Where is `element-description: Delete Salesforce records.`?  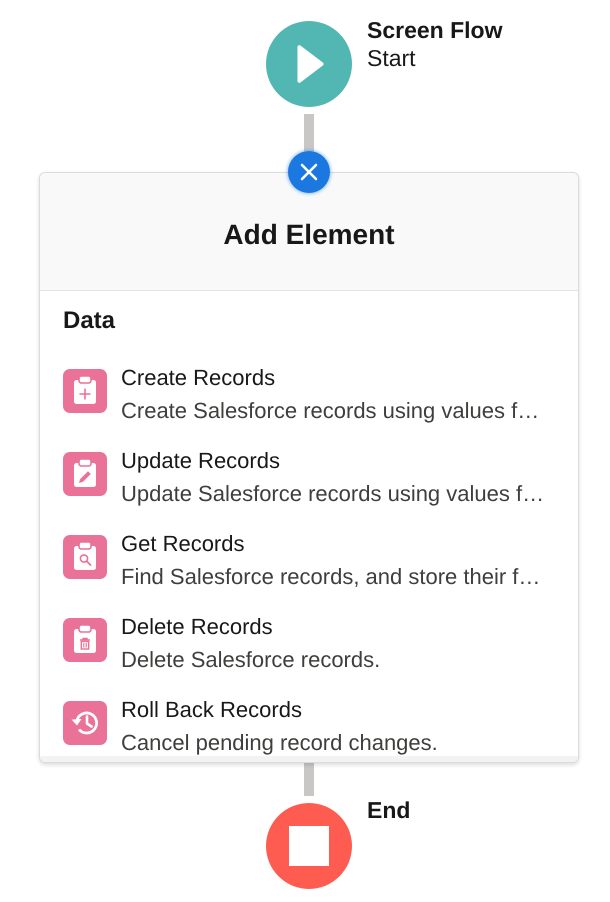
element-description: Delete Salesforce records. is located at coordinates (250, 660).